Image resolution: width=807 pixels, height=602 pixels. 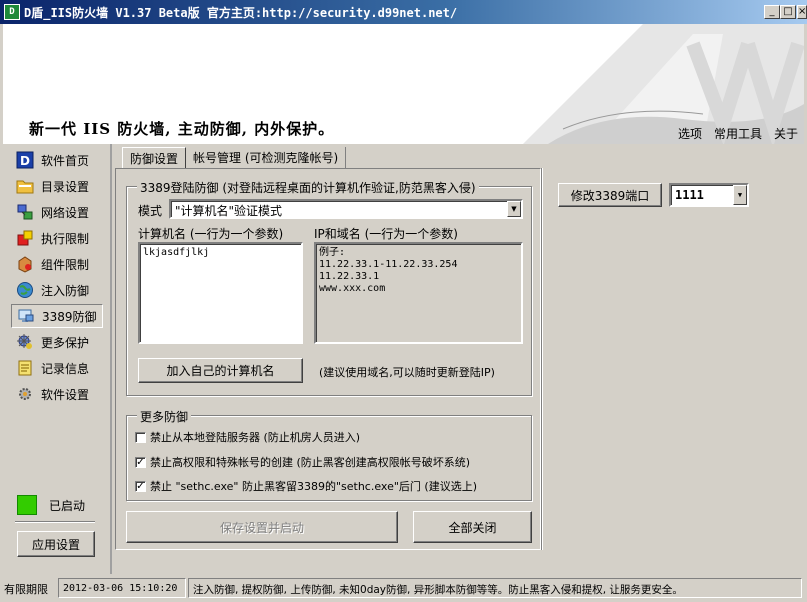 What do you see at coordinates (56, 544) in the screenshot?
I see `apply-settings-button: 应用设置` at bounding box center [56, 544].